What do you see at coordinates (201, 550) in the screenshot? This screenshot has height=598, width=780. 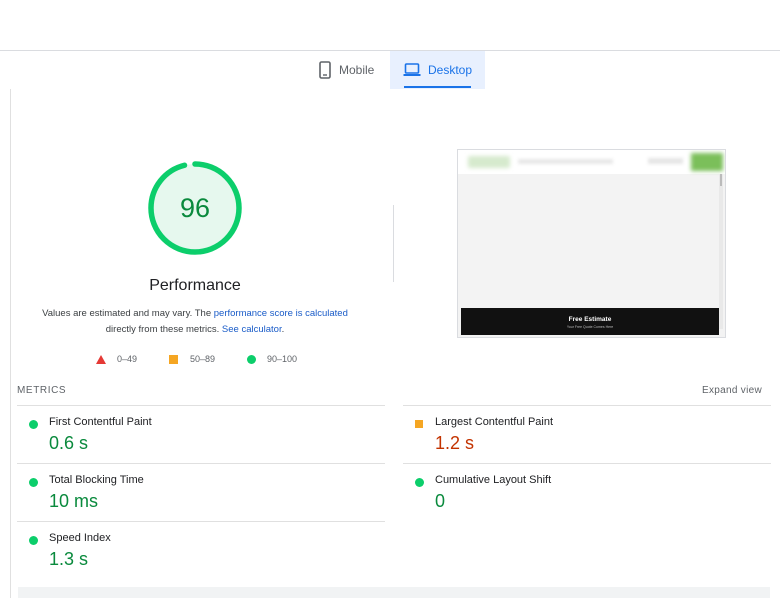 I see `metric-si: Speed Index 1.3 s` at bounding box center [201, 550].